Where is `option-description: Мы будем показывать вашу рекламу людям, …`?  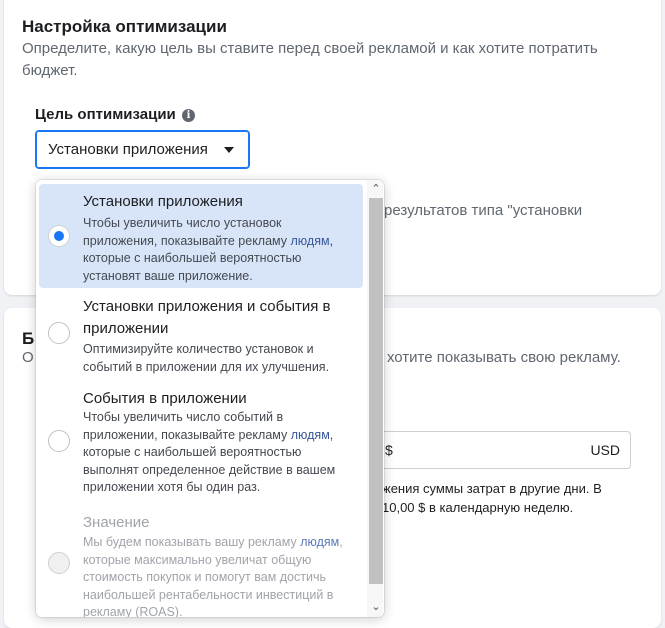 option-description: Мы будем показывать вашу рекламу людям, … is located at coordinates (213, 576).